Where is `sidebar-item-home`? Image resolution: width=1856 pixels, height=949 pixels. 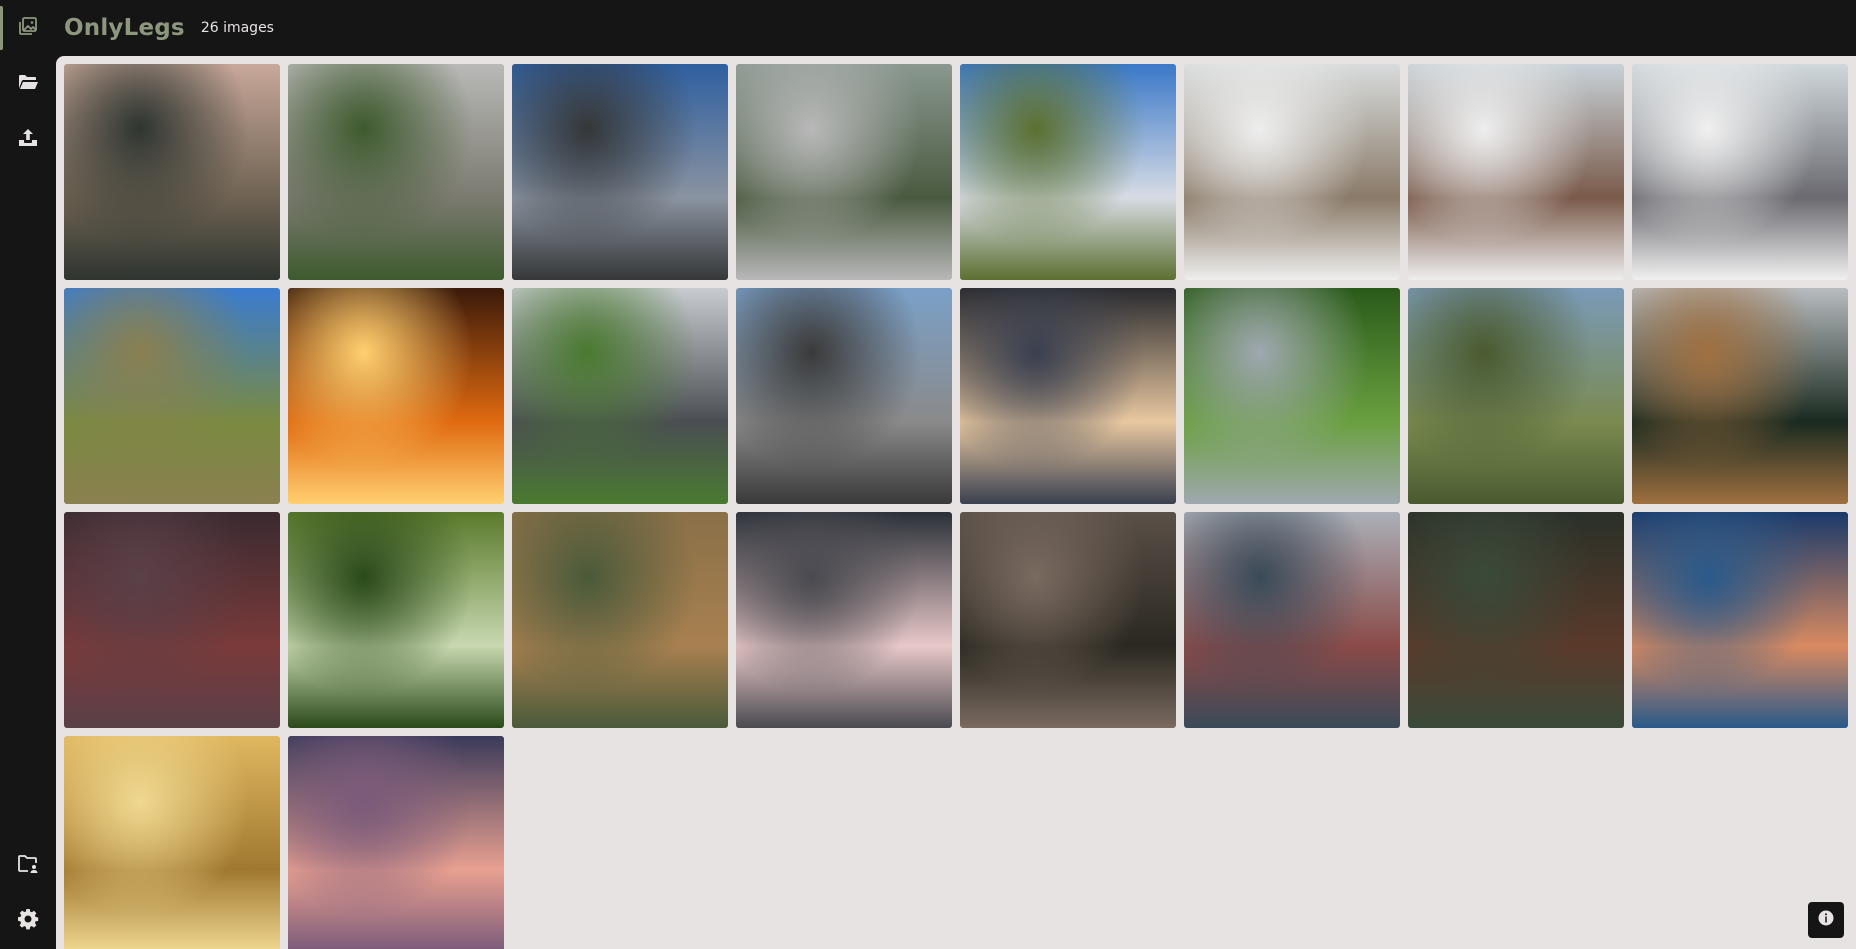
sidebar-item-home is located at coordinates (28, 28).